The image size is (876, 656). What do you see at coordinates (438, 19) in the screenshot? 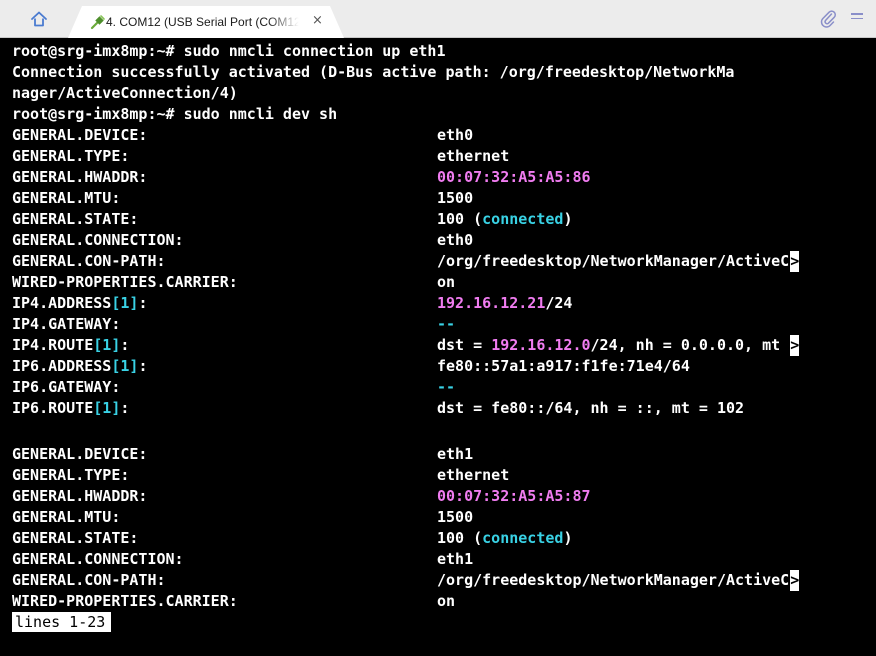
I see `tab-bar: 4. COM12 (USB Serial Port (COM12)) ×` at bounding box center [438, 19].